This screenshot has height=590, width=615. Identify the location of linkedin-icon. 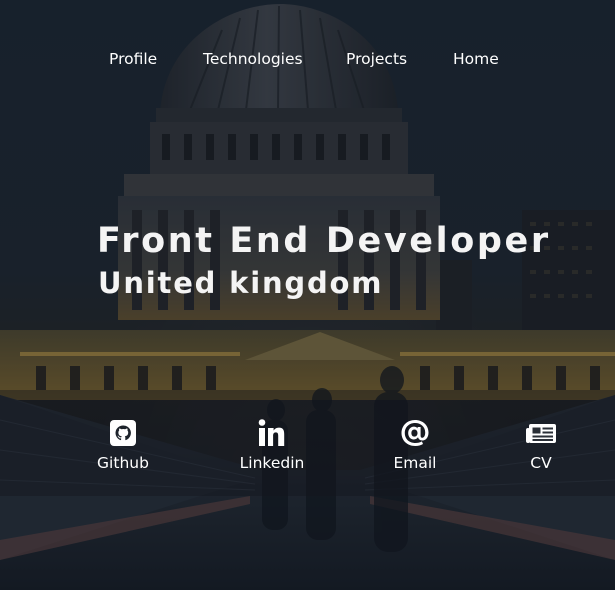
(272, 433).